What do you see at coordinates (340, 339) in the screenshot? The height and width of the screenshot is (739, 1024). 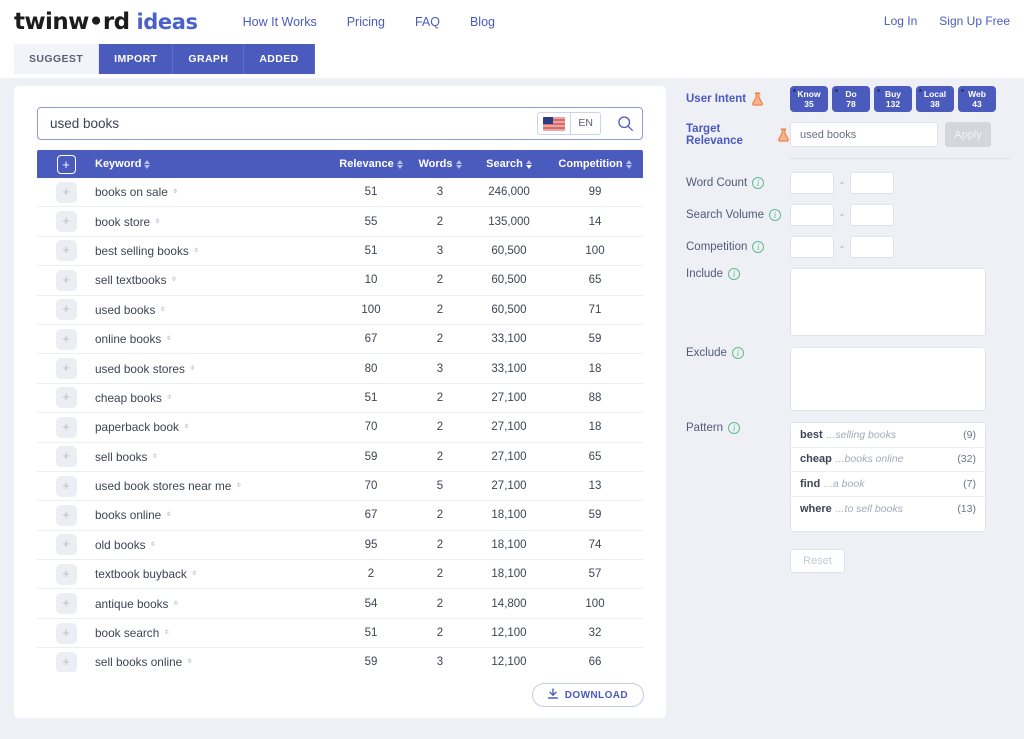 I see `table-row: + online books ⌽ 67 2 33,100 59` at bounding box center [340, 339].